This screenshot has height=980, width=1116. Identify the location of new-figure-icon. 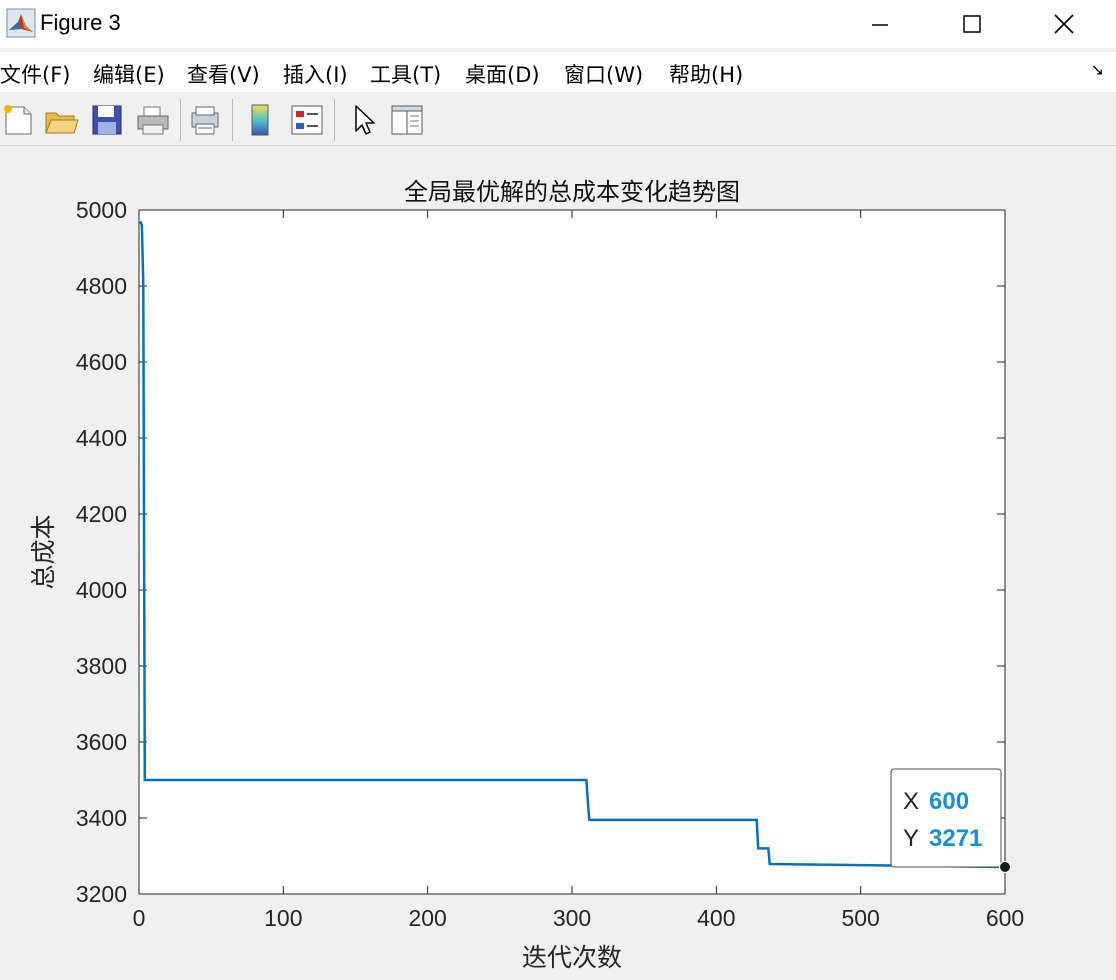
(19, 120).